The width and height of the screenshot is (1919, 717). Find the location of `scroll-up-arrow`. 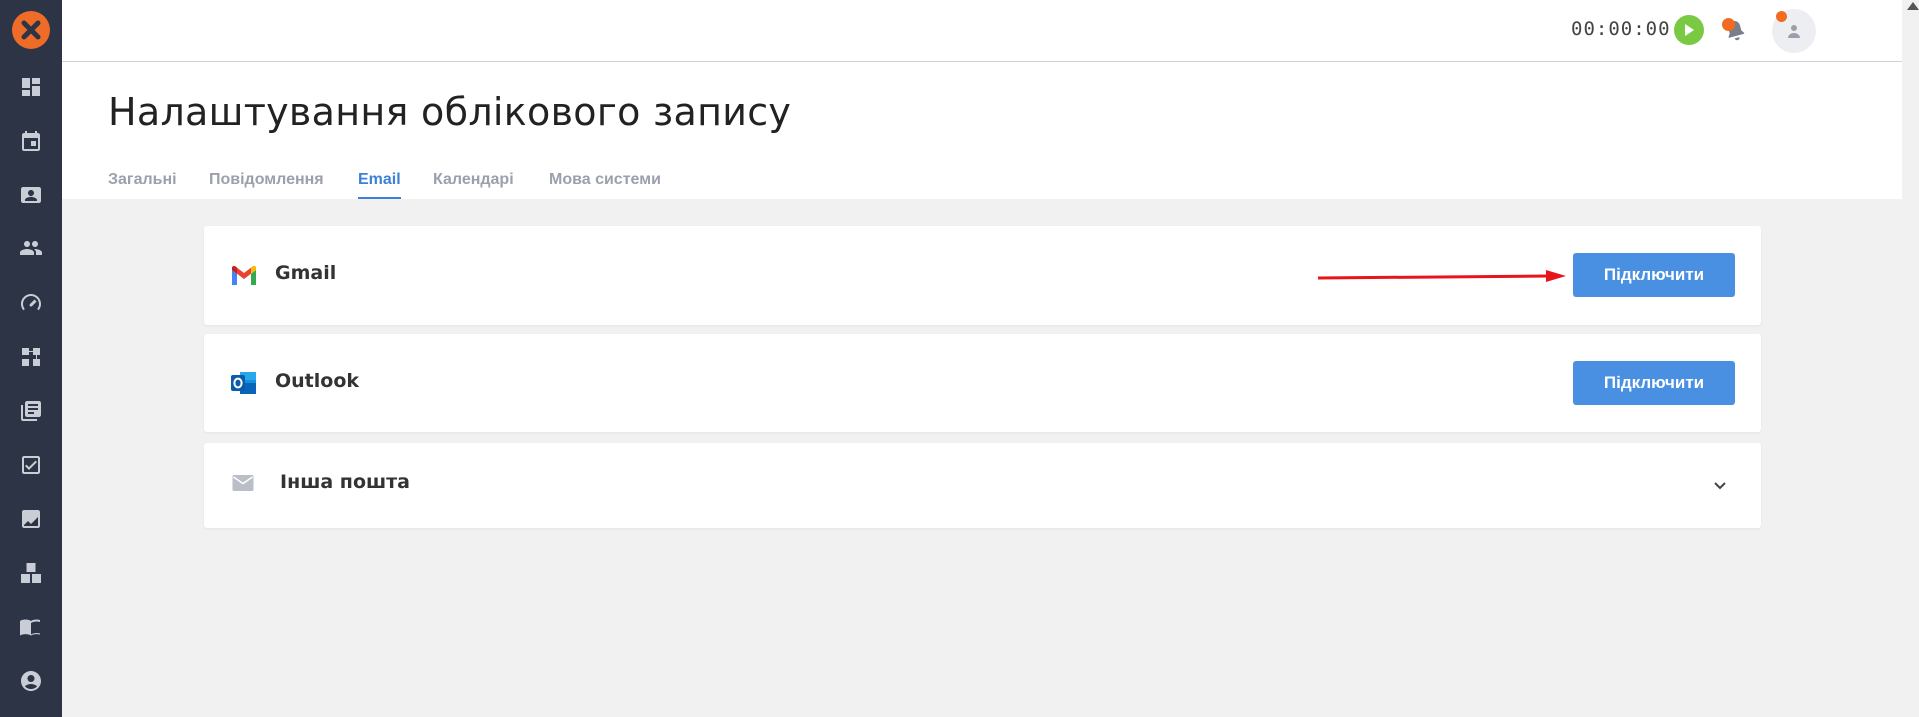

scroll-up-arrow is located at coordinates (1913, 6).